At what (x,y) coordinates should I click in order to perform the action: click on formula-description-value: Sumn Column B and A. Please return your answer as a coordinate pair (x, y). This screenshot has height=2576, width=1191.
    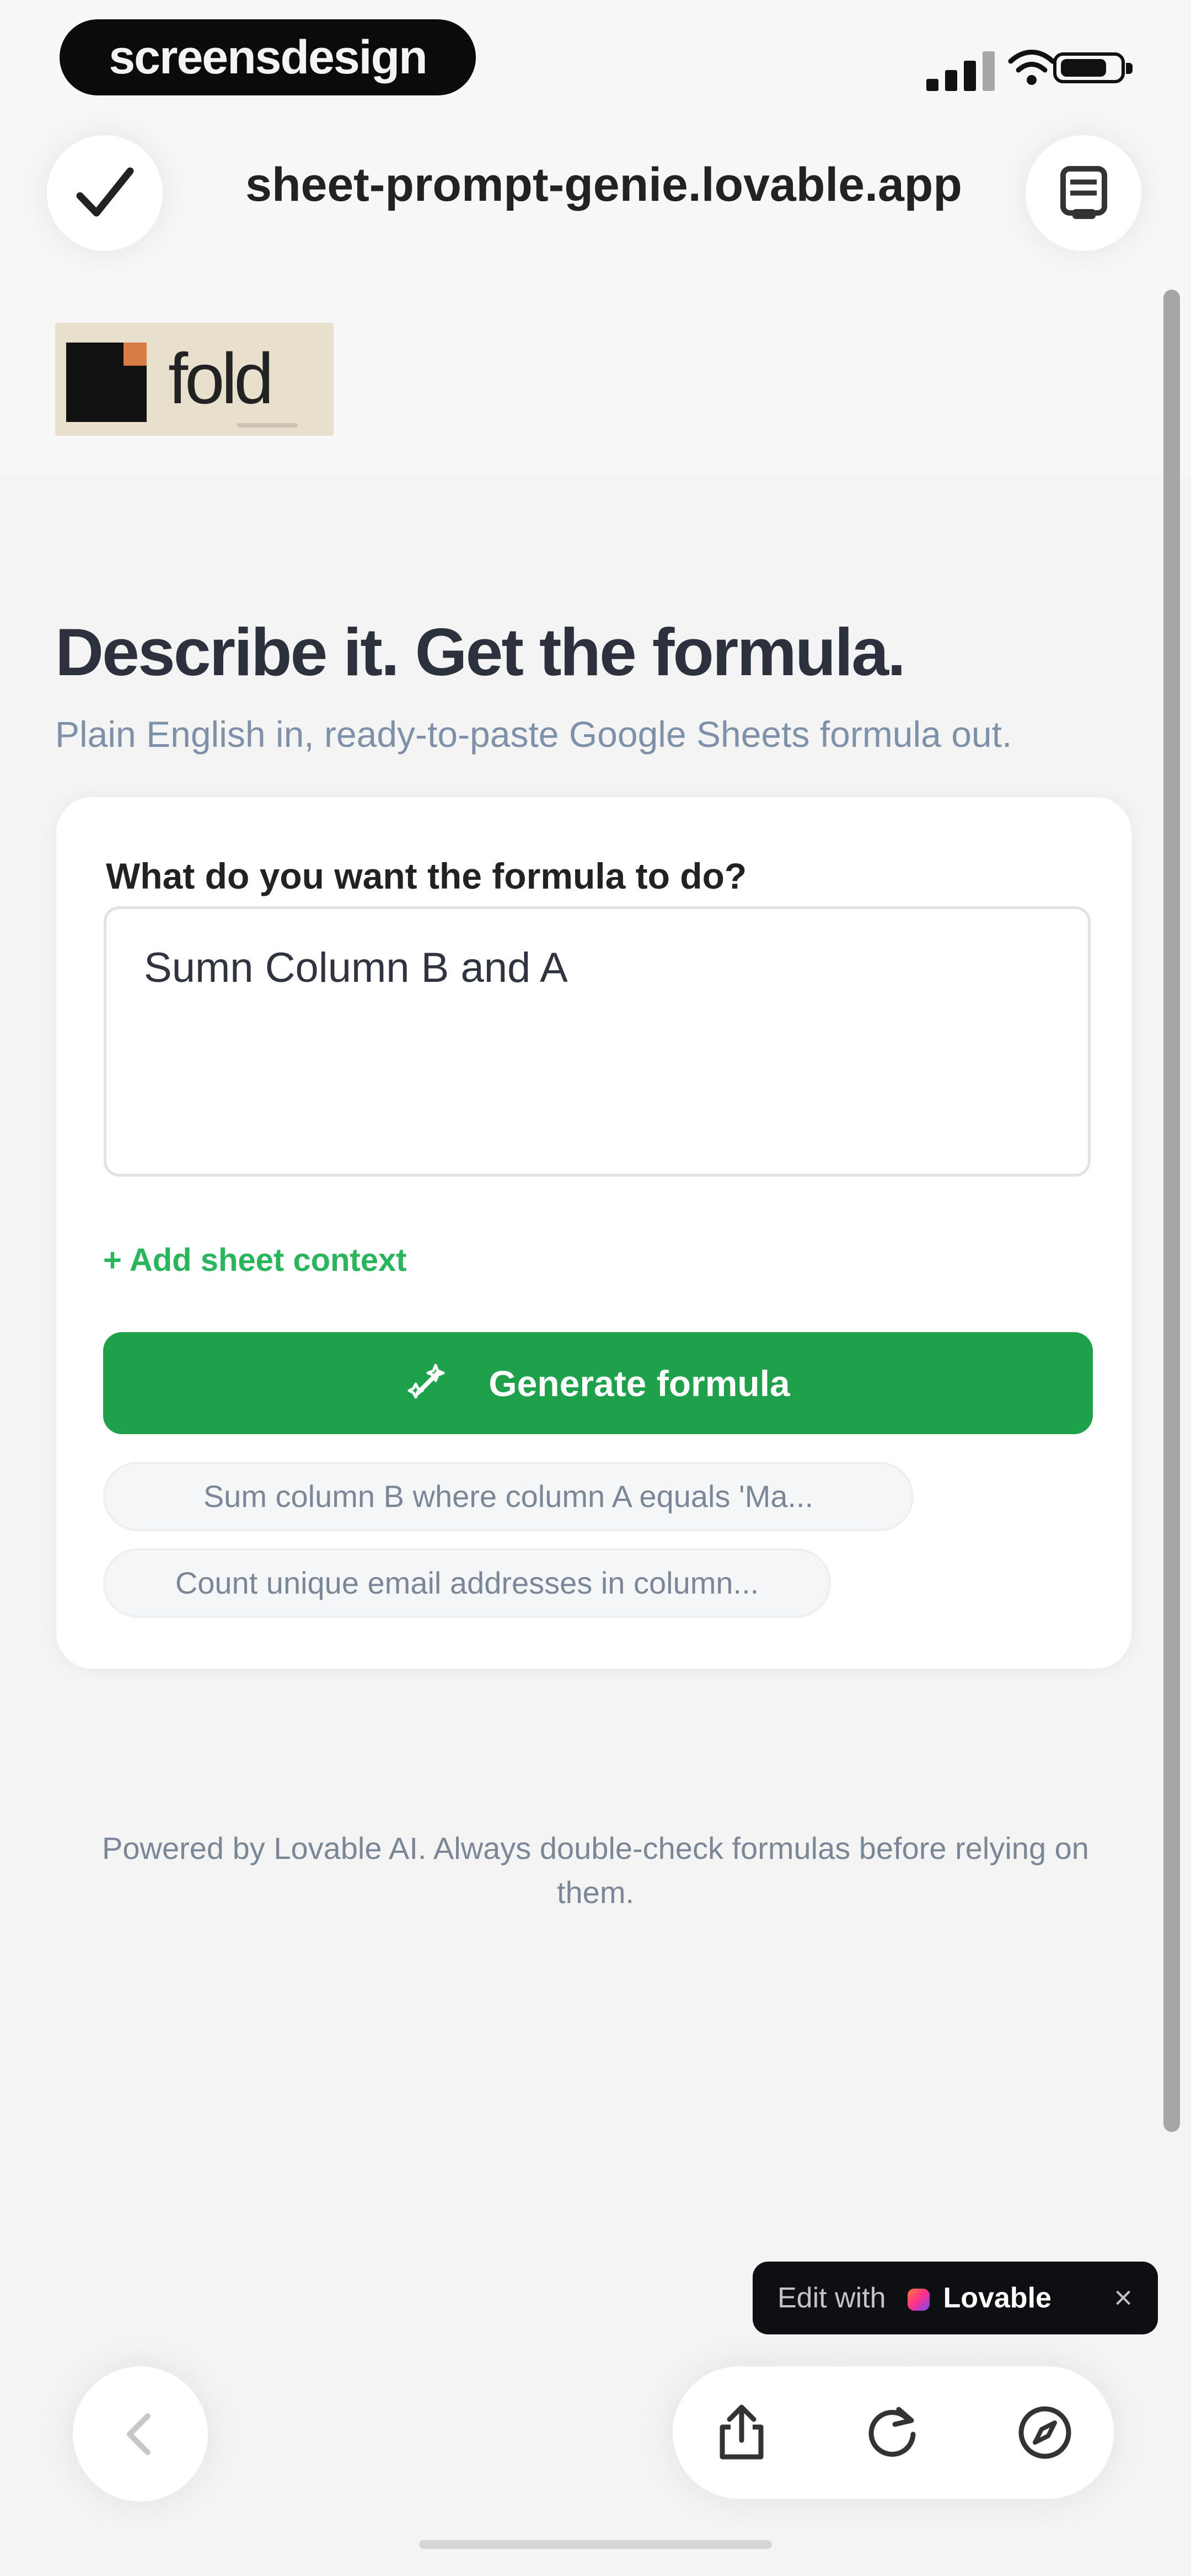
    Looking at the image, I should click on (356, 967).